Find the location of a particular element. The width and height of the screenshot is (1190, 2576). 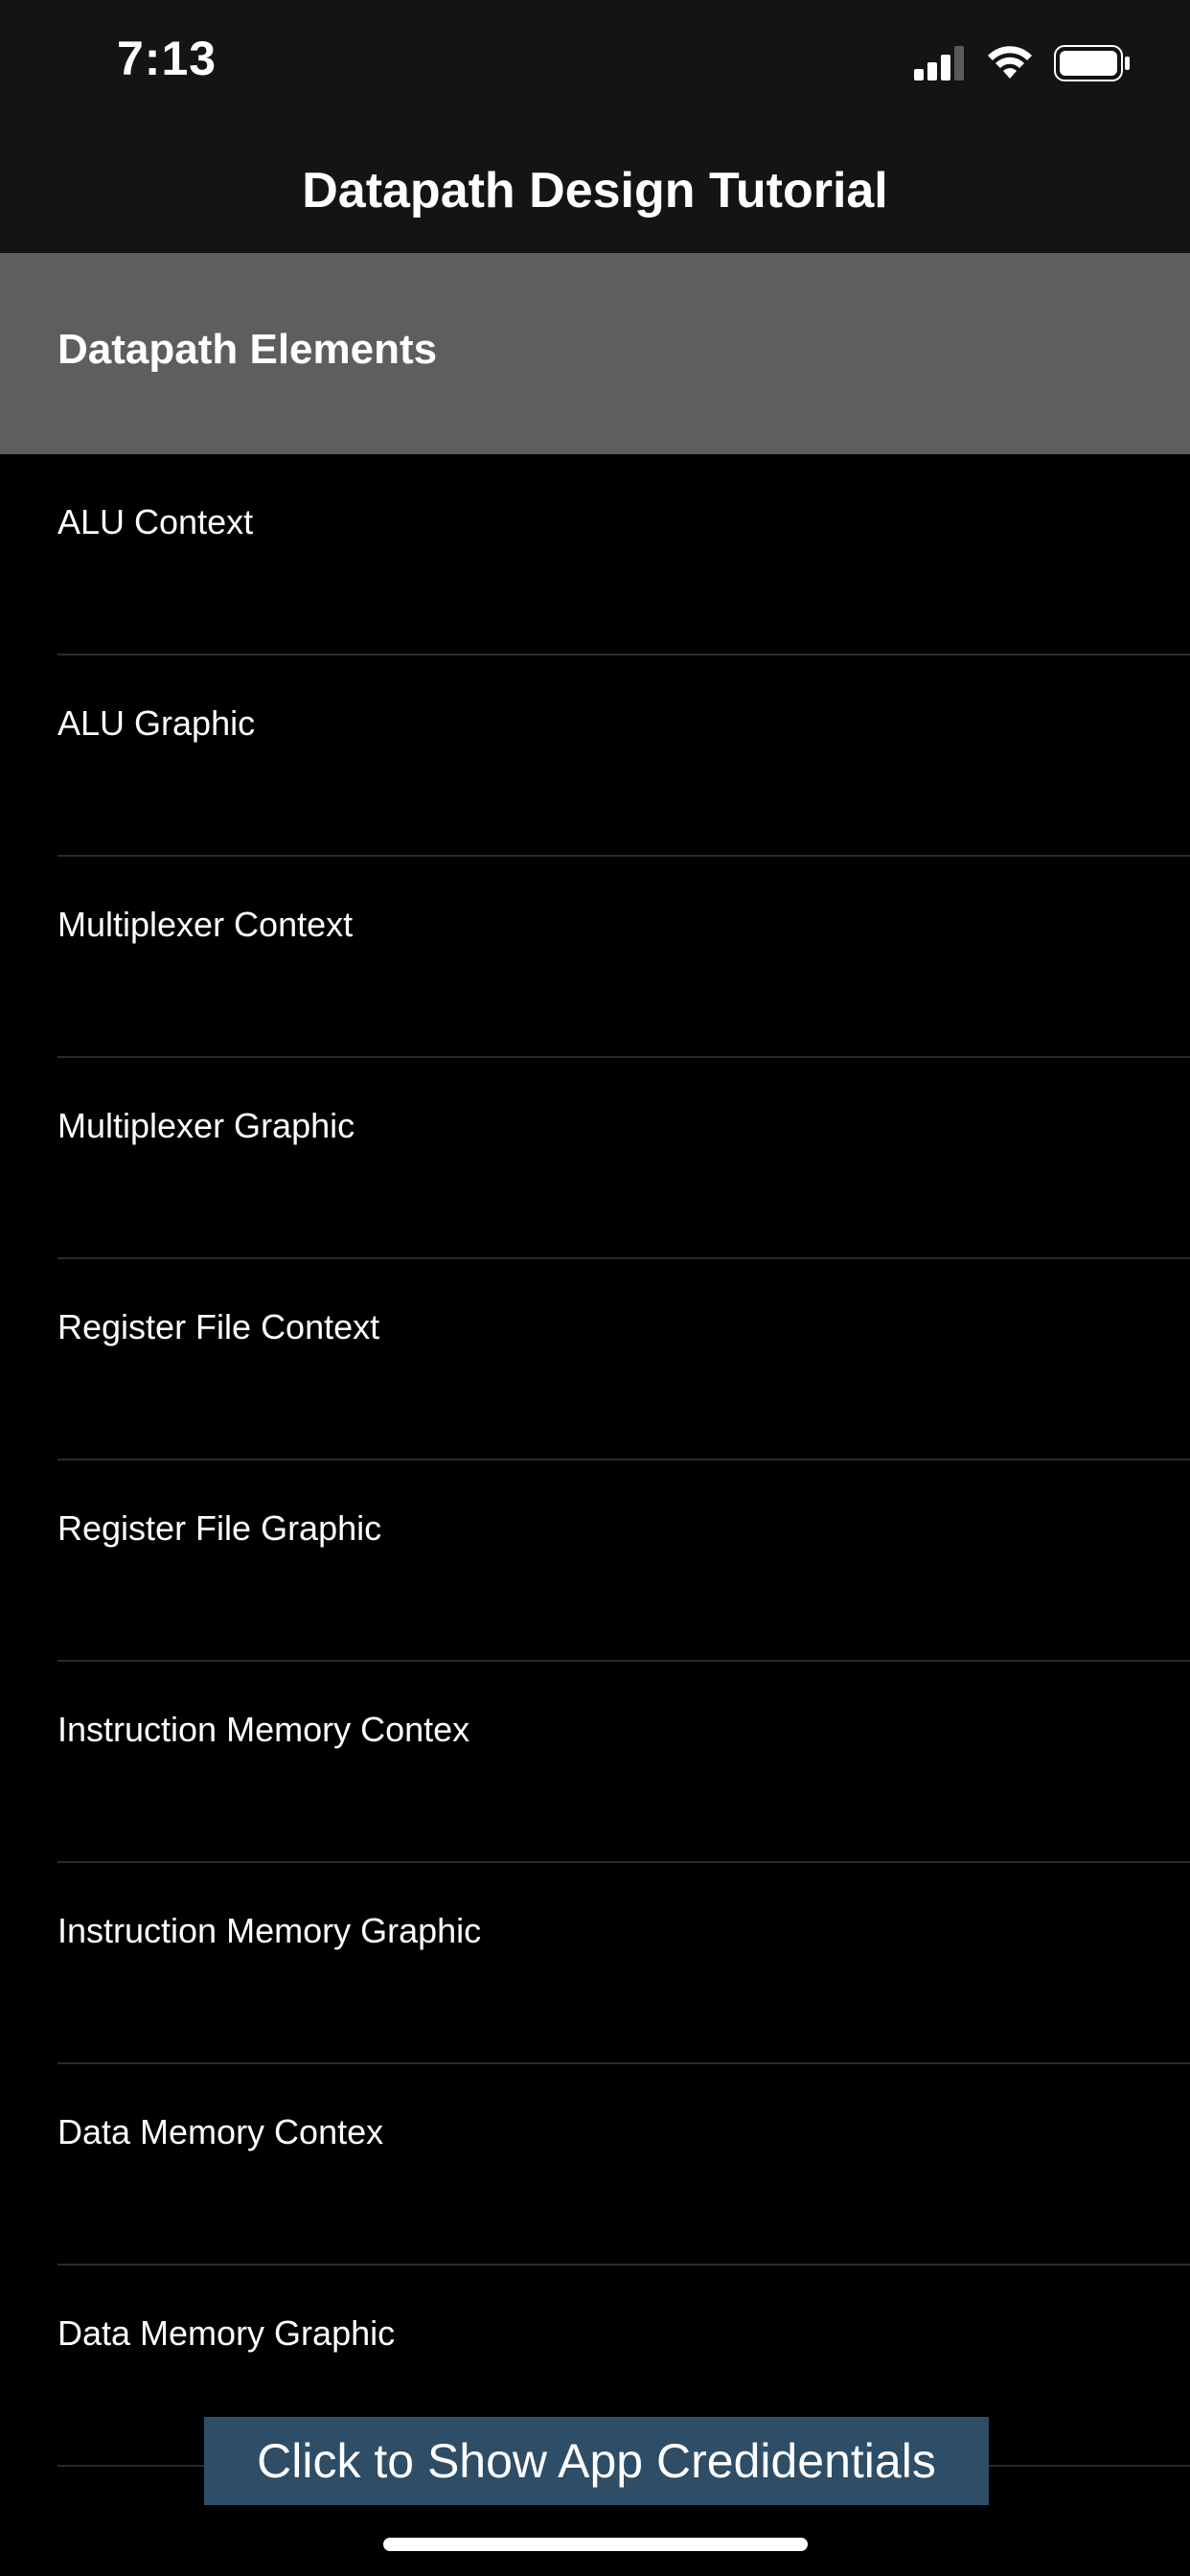

list-item-register-file-context: Register File Context is located at coordinates (595, 1359).